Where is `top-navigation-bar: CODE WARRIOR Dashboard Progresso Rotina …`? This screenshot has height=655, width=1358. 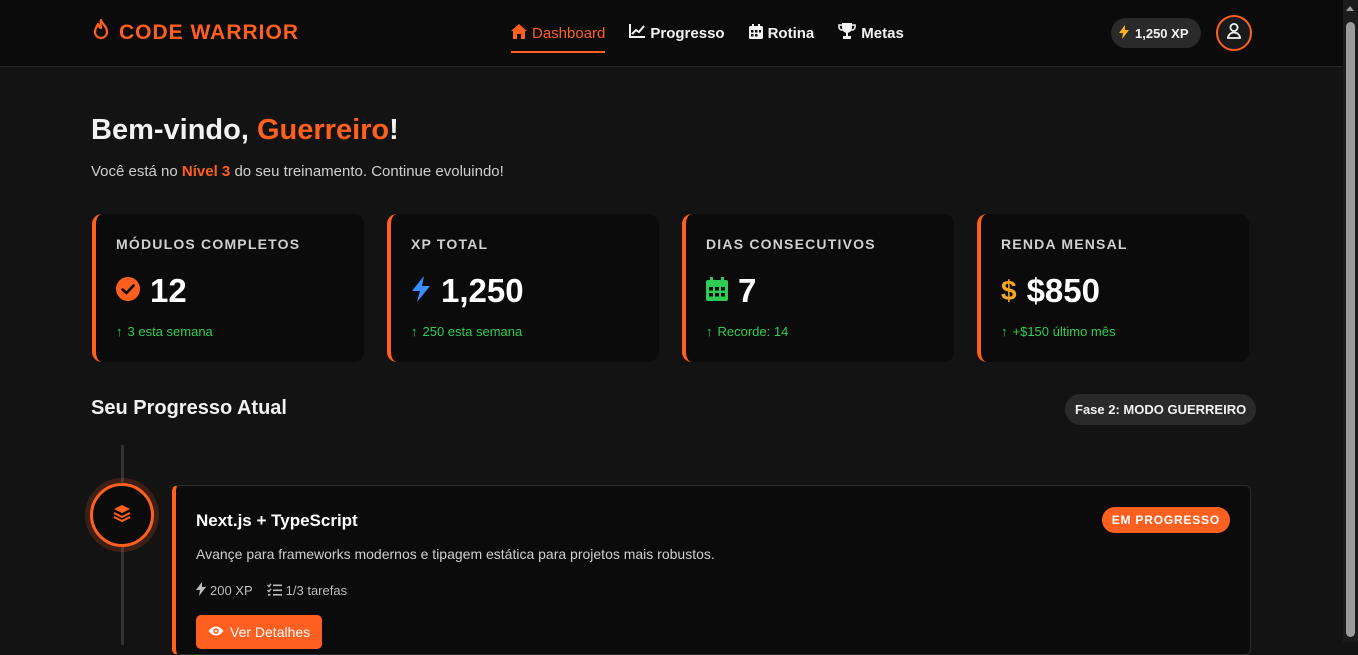 top-navigation-bar: CODE WARRIOR Dashboard Progresso Rotina … is located at coordinates (671, 33).